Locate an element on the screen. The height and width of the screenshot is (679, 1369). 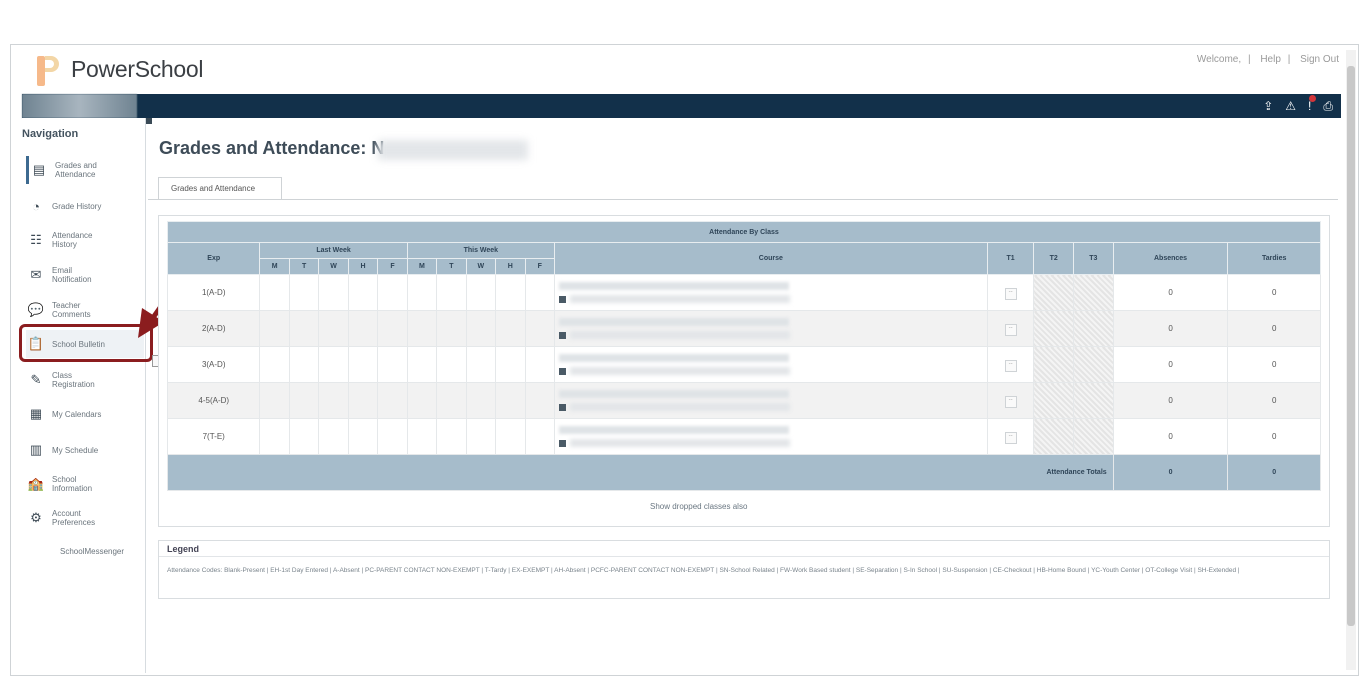
top-links: Welcome, | Help | Sign Out is located at coordinates (1267, 59).